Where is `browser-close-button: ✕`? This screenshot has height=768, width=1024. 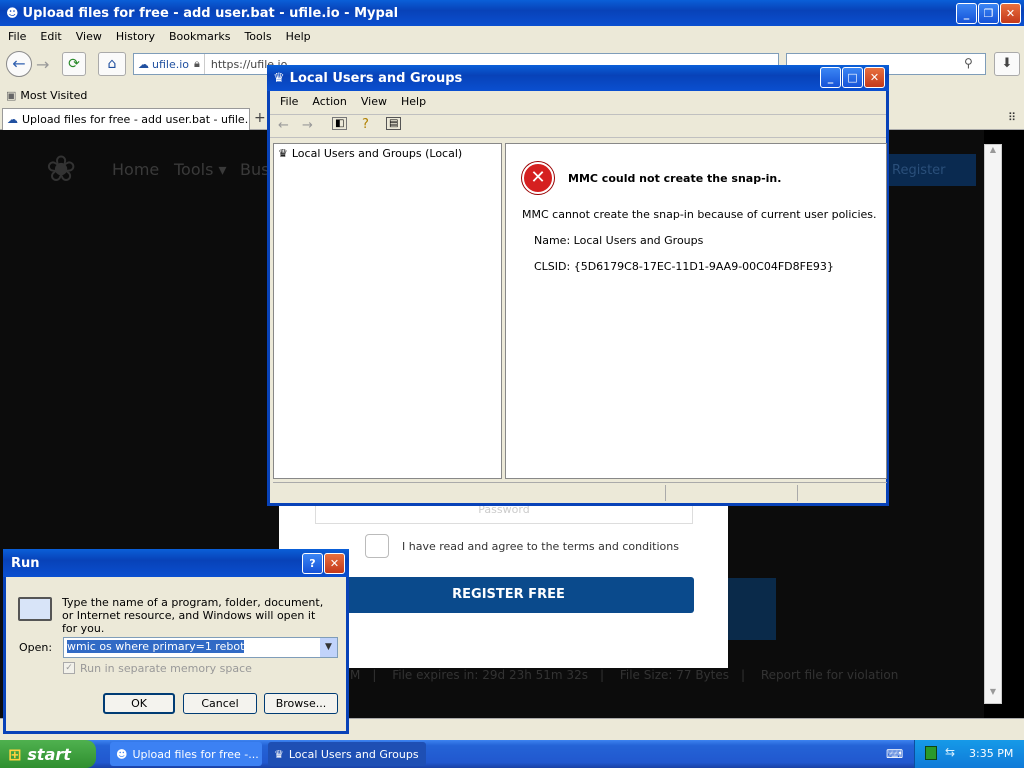 browser-close-button: ✕ is located at coordinates (1010, 13).